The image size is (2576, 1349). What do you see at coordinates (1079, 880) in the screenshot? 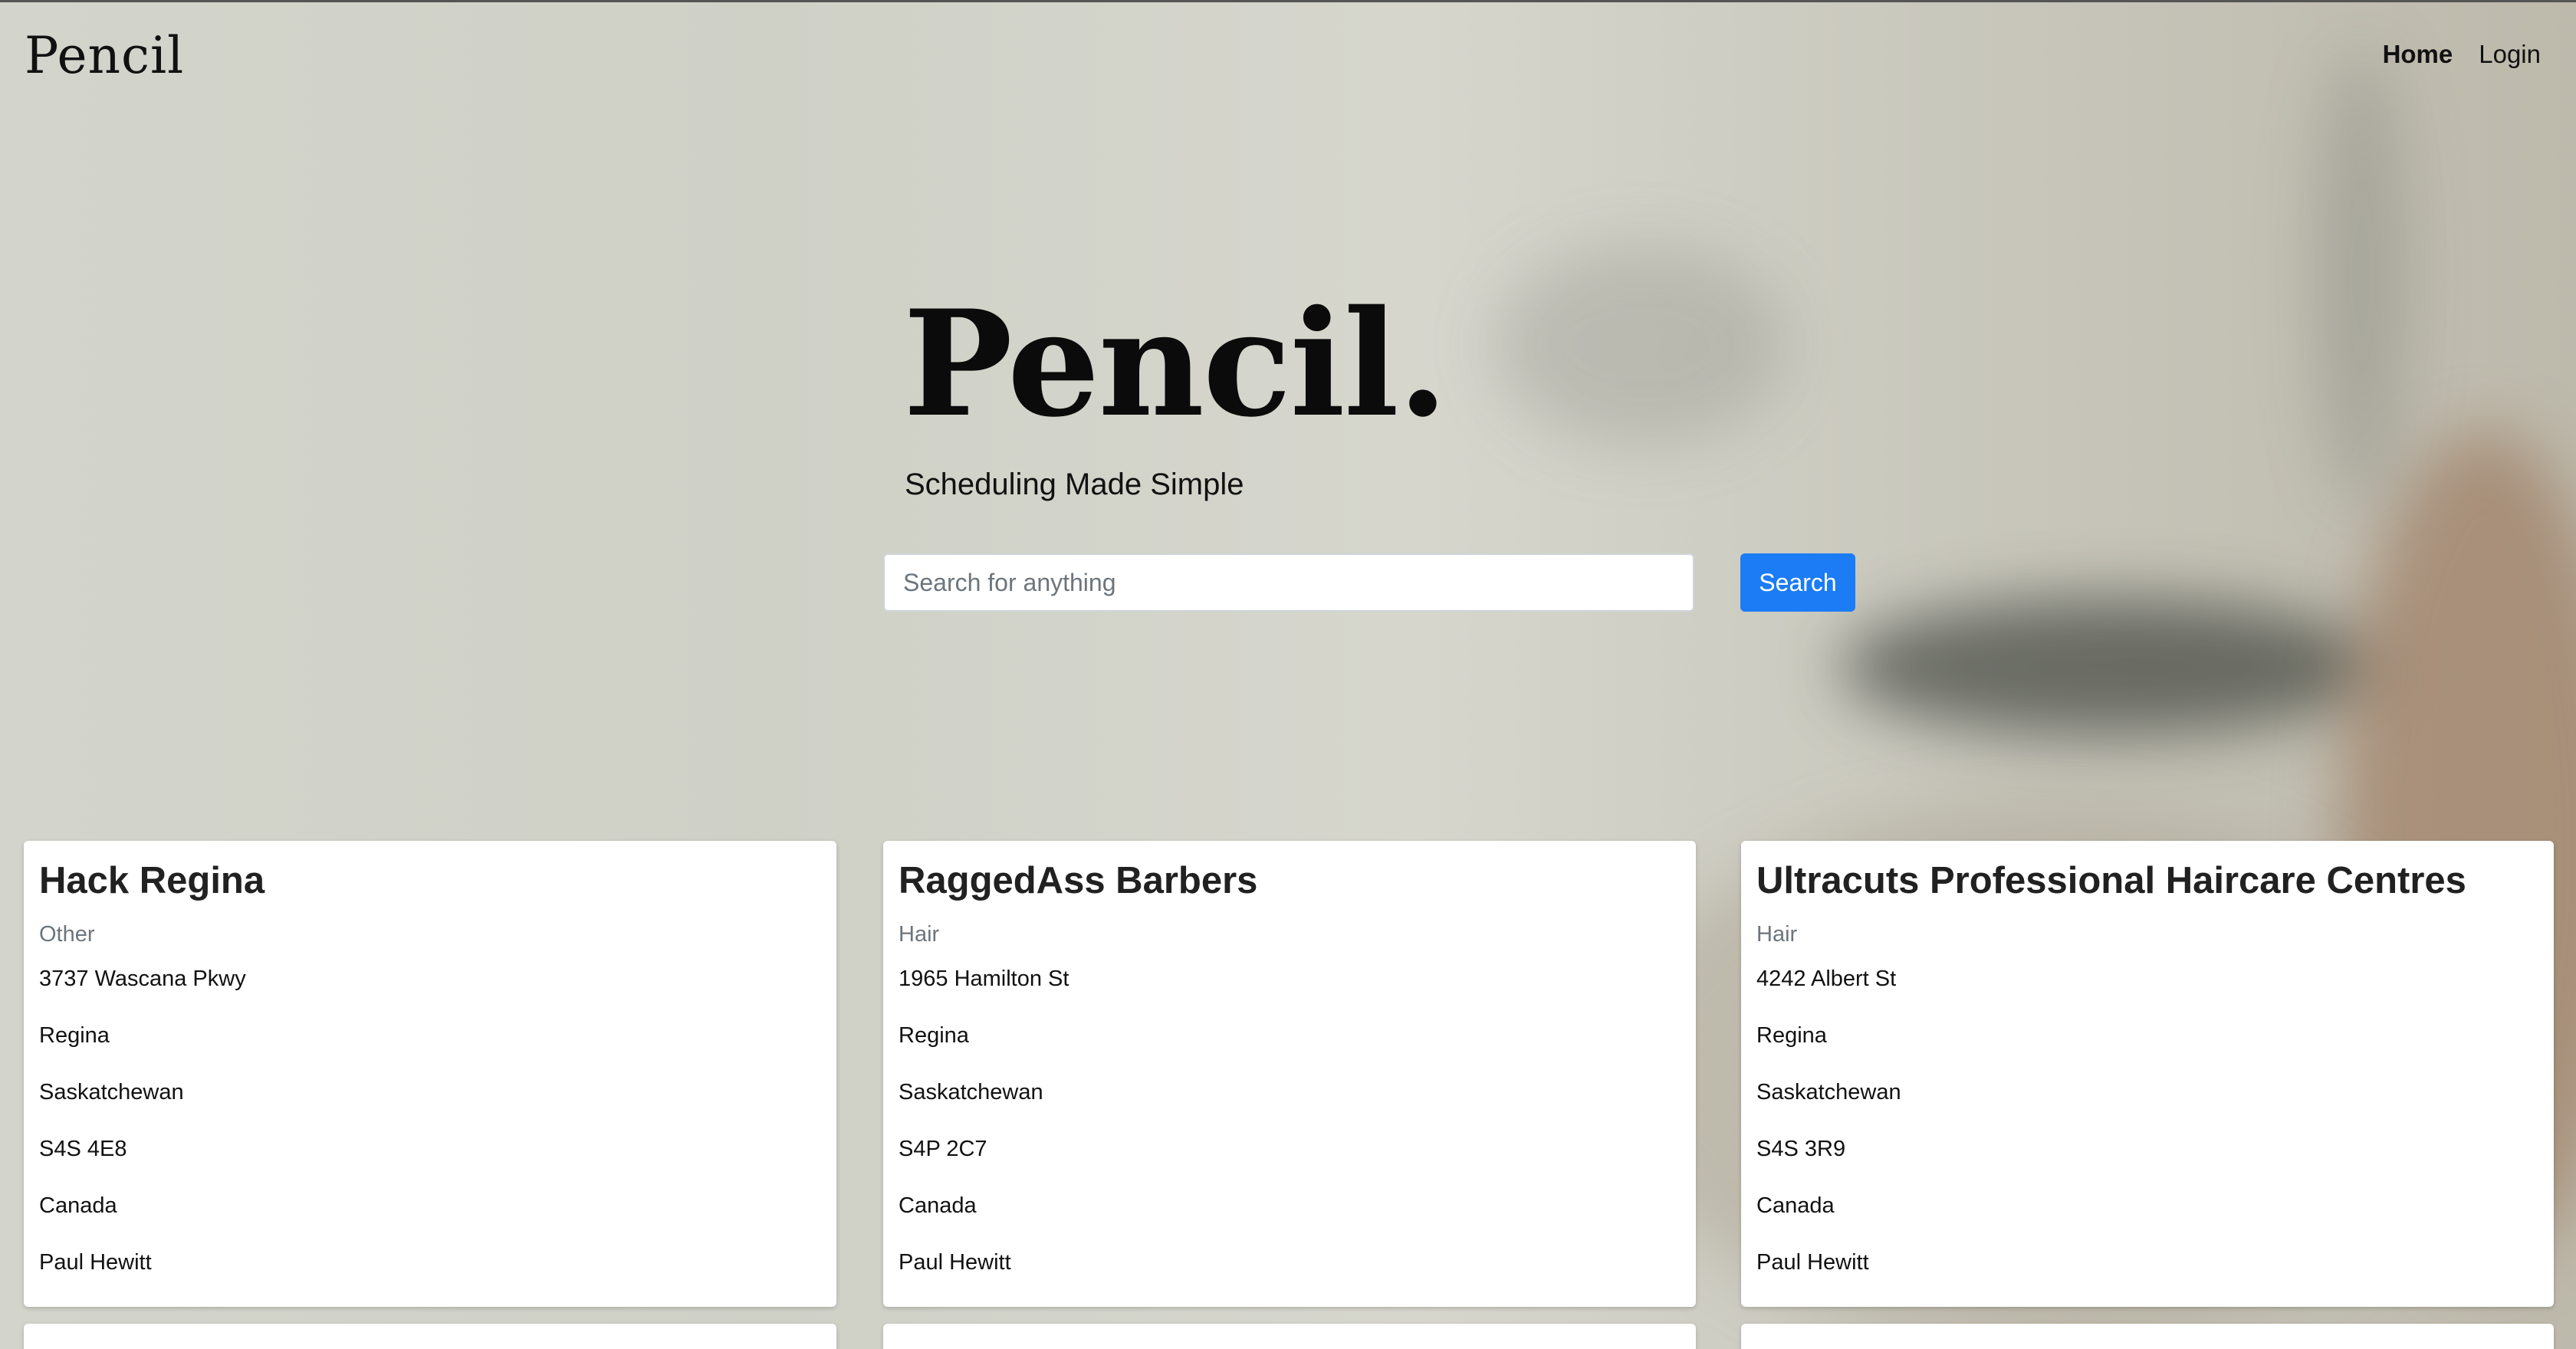
I see `card-title: RaggedAss Barbers` at bounding box center [1079, 880].